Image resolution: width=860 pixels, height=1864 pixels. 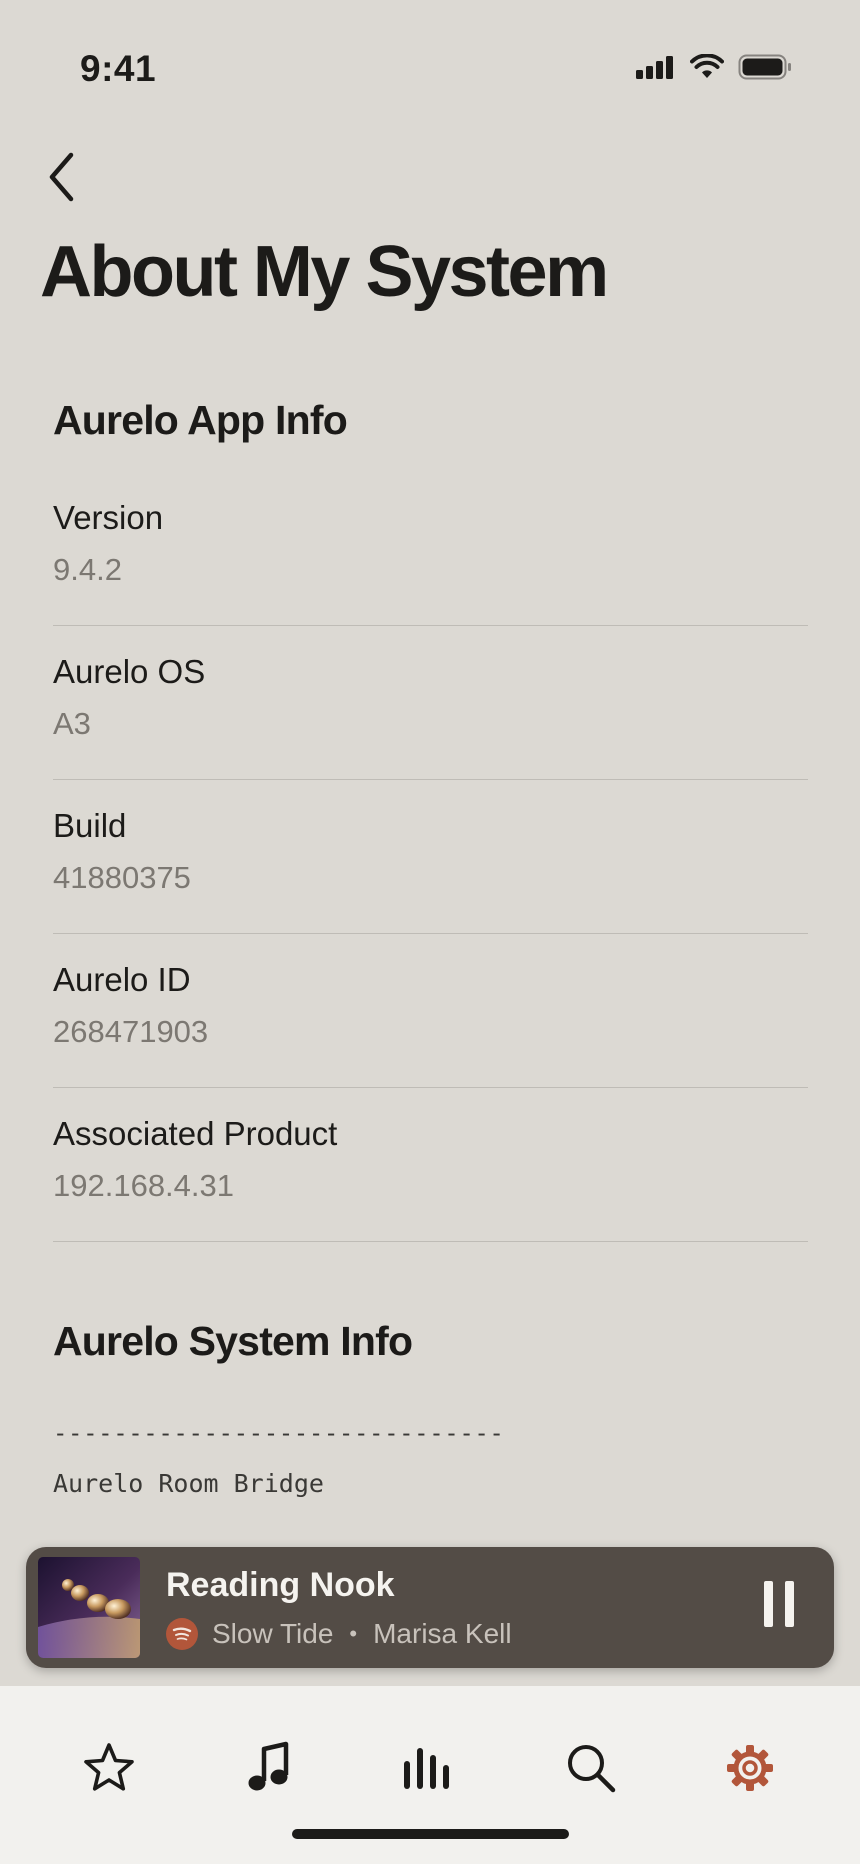 What do you see at coordinates (430, 1834) in the screenshot?
I see `home-indicator` at bounding box center [430, 1834].